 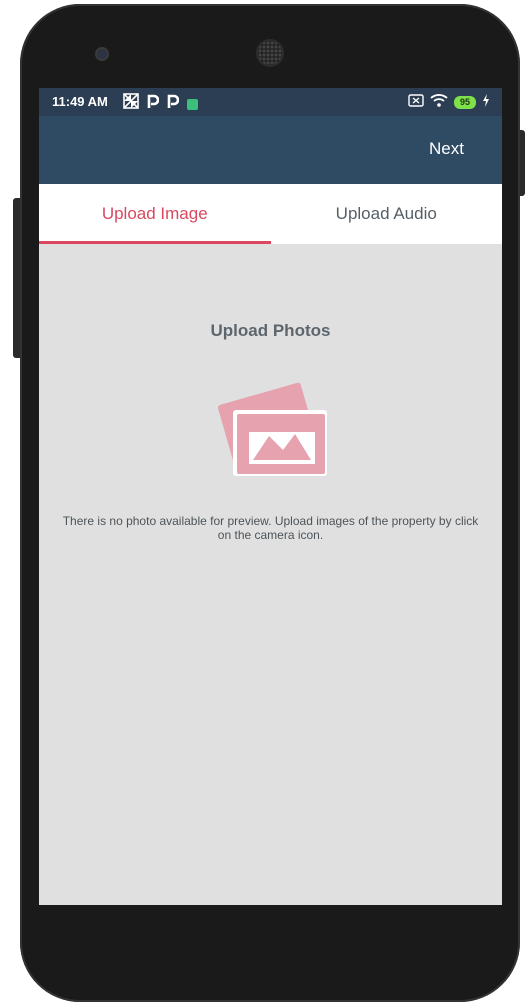 I want to click on battery-icon: 95, so click(x=464, y=102).